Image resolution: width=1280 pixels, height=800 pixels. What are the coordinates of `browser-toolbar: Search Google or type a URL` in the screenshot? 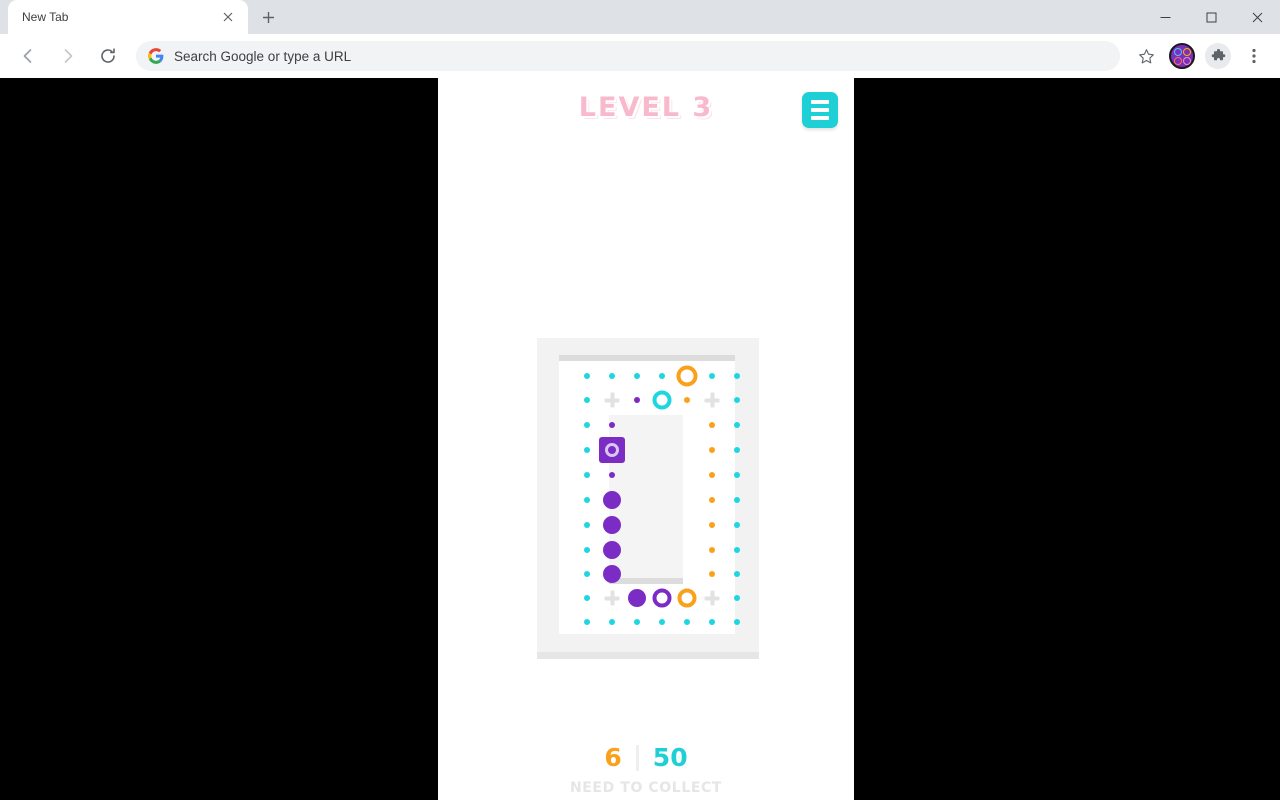 It's located at (640, 56).